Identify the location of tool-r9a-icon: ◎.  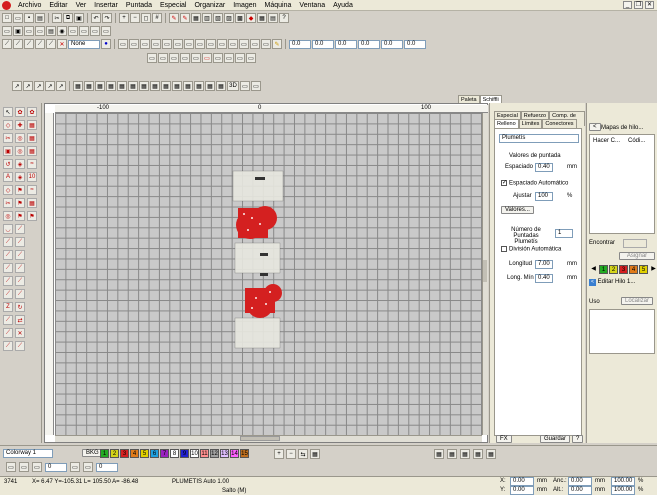
(8, 216).